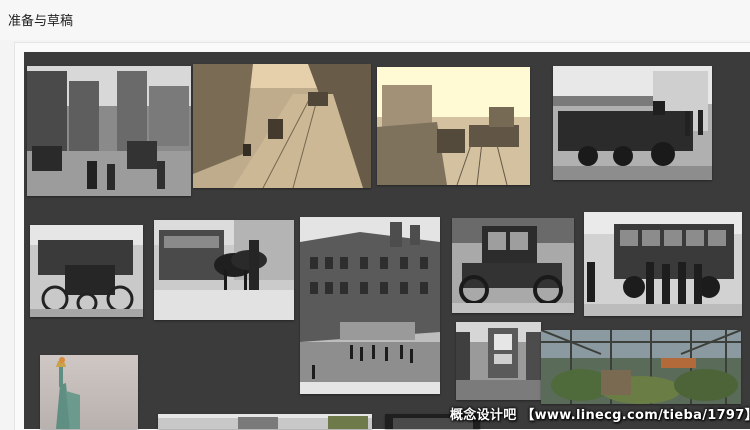 The width and height of the screenshot is (750, 430). Describe the element at coordinates (370, 305) in the screenshot. I see `photo-street-corner-buildings` at that location.